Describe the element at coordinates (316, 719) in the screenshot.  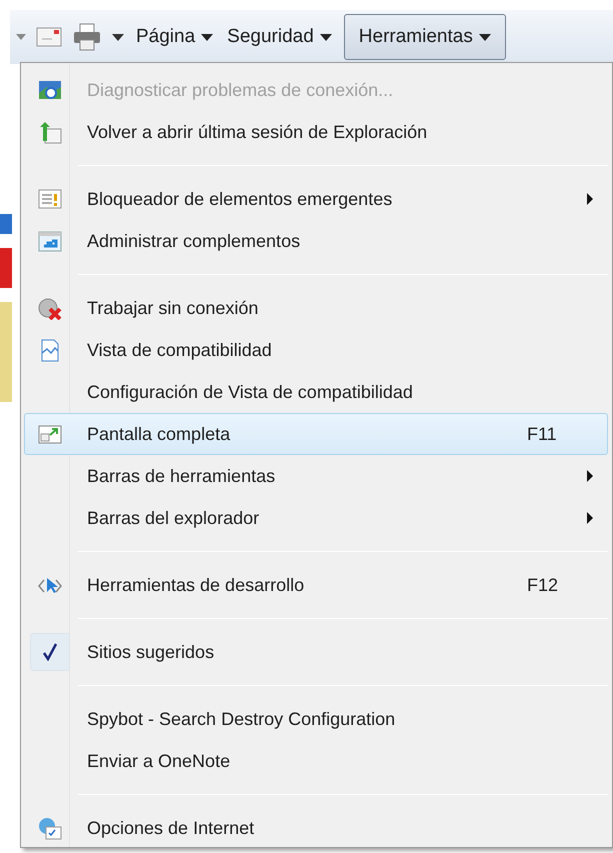
I see `menu-item: Spybot - Search Destroy Configuration` at that location.